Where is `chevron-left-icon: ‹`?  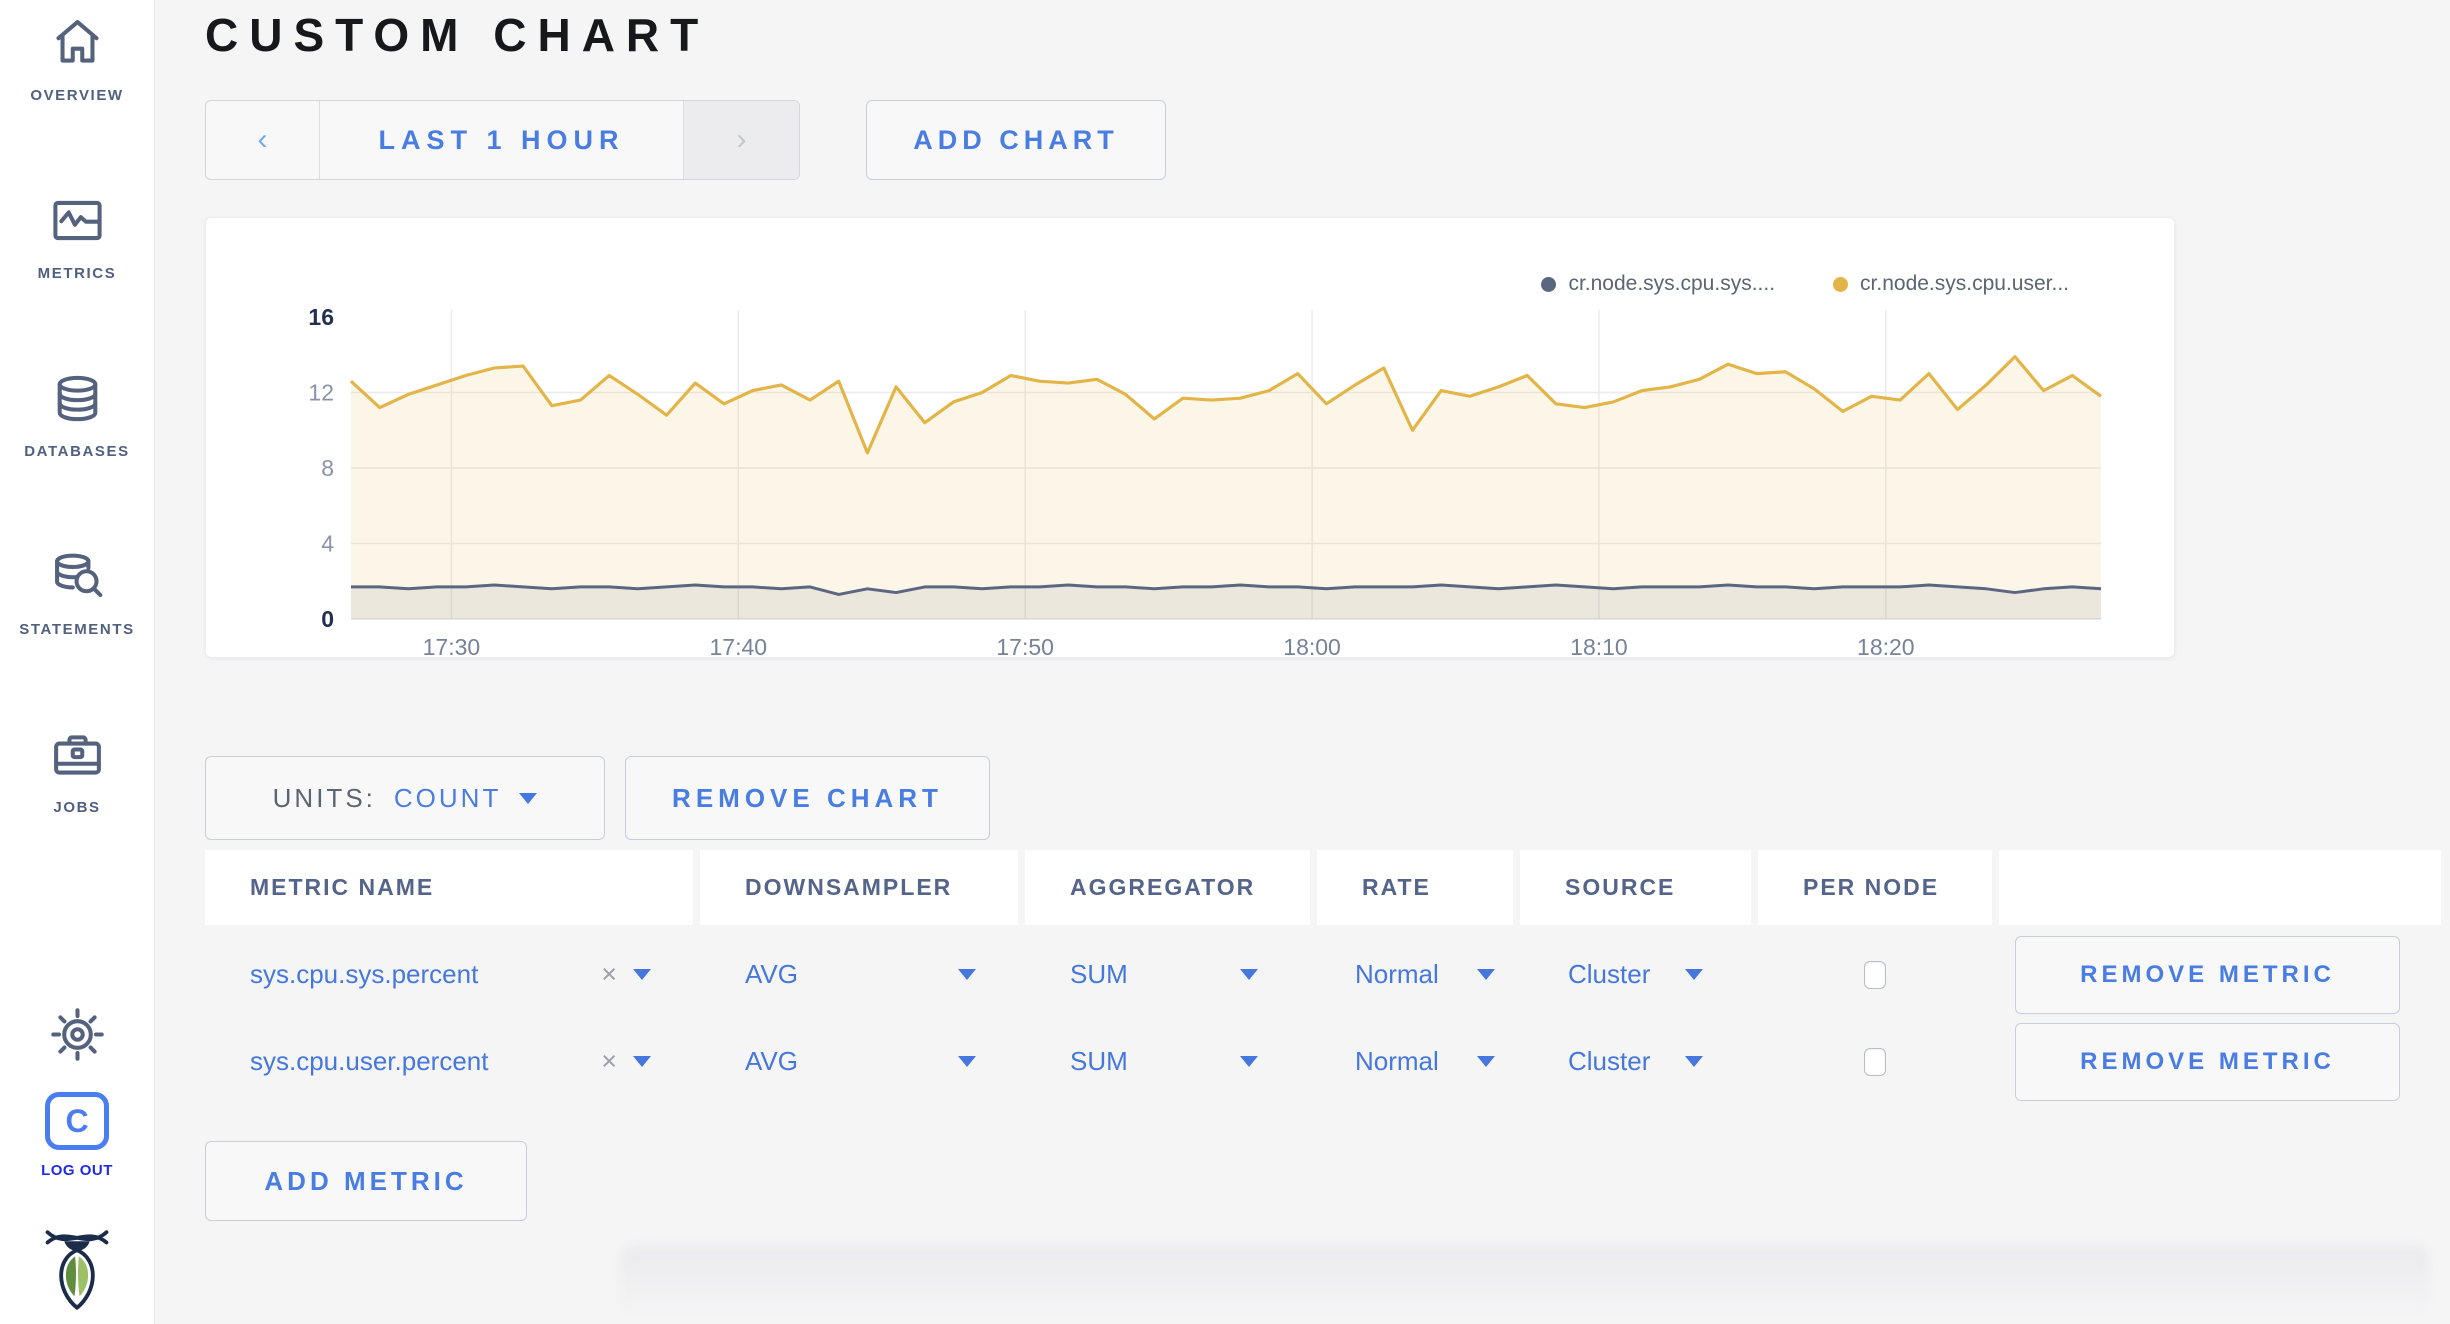 chevron-left-icon: ‹ is located at coordinates (262, 139).